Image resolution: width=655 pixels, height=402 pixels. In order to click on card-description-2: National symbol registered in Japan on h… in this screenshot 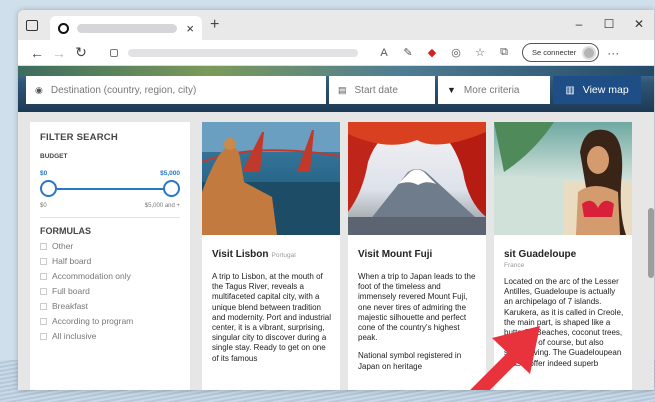, I will do `click(410, 361)`.